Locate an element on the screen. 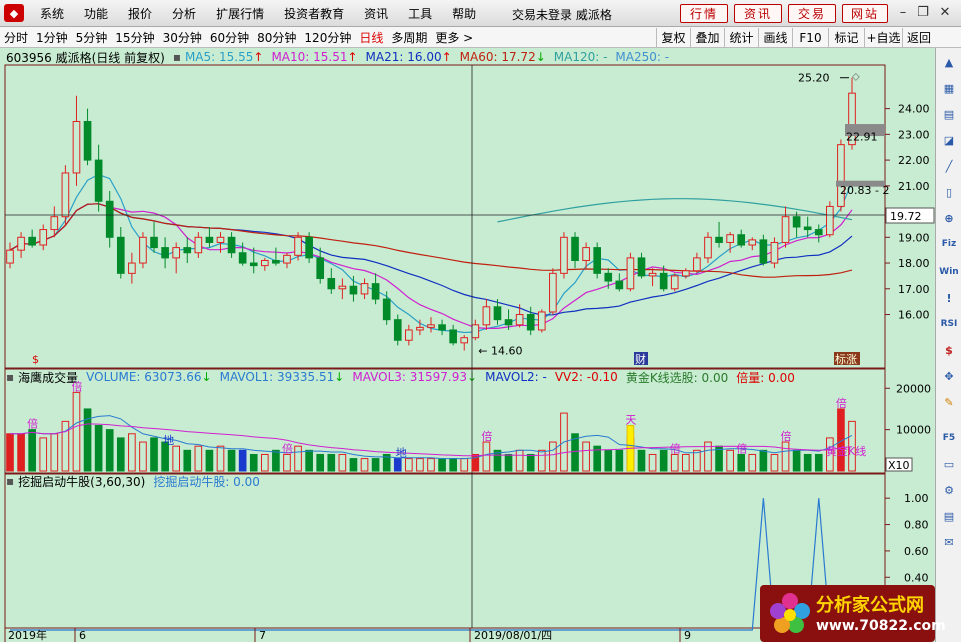 The image size is (961, 642). f5-icon: F5 is located at coordinates (949, 438).